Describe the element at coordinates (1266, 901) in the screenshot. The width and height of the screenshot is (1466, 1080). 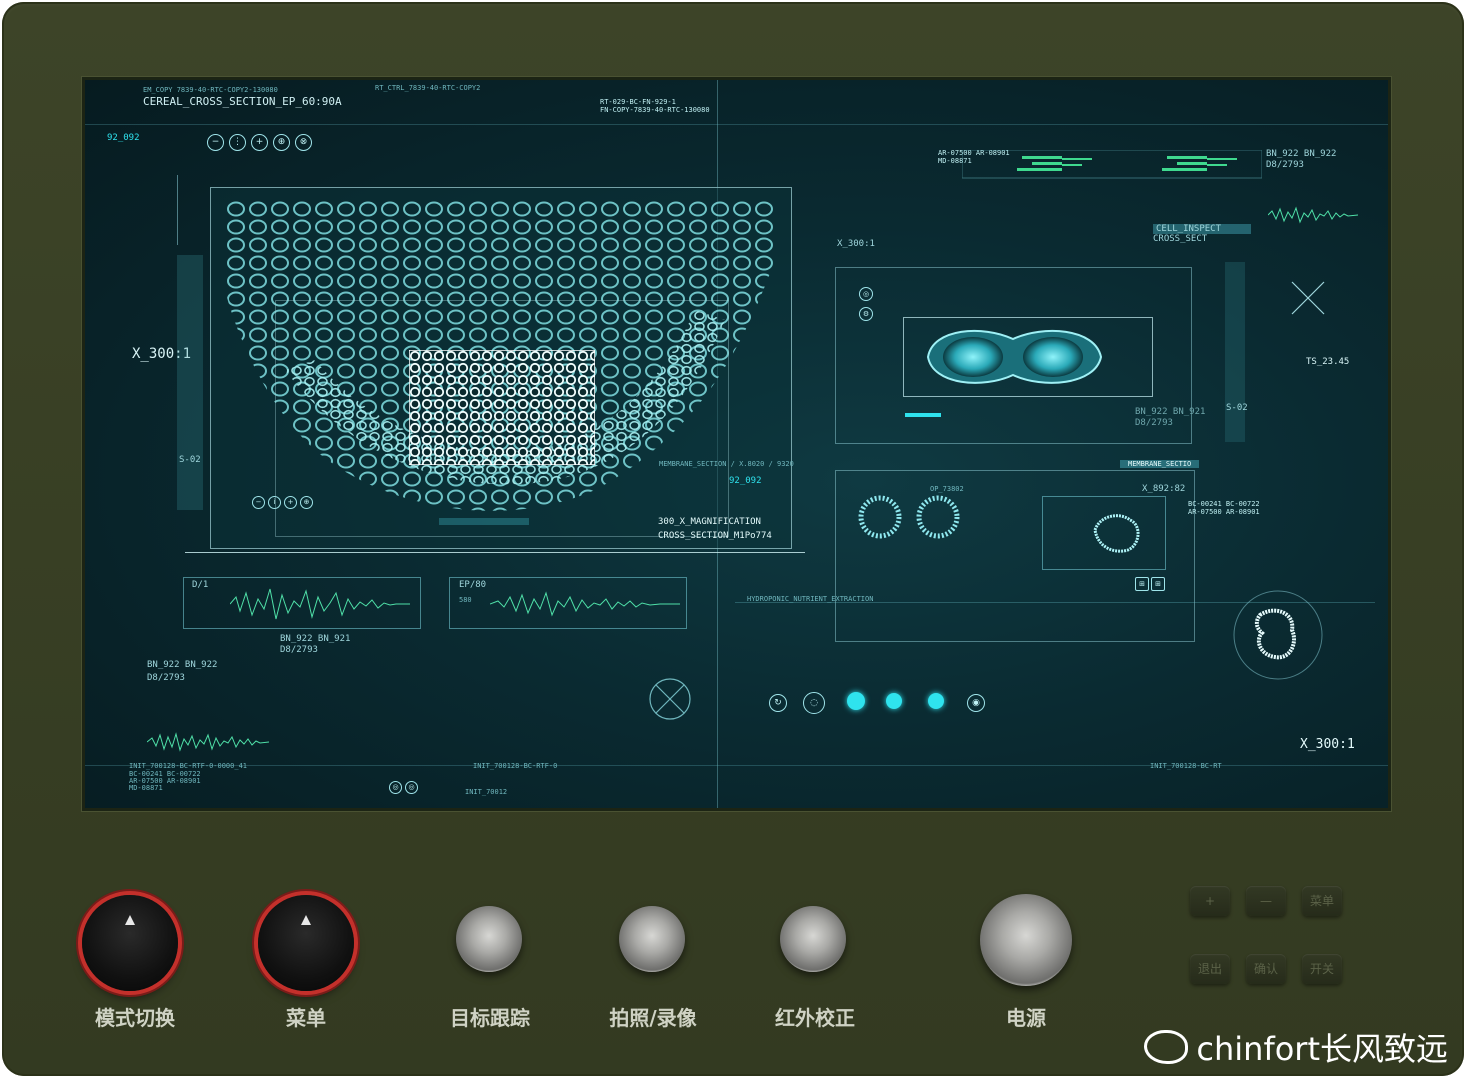
I see `minus-key: —` at that location.